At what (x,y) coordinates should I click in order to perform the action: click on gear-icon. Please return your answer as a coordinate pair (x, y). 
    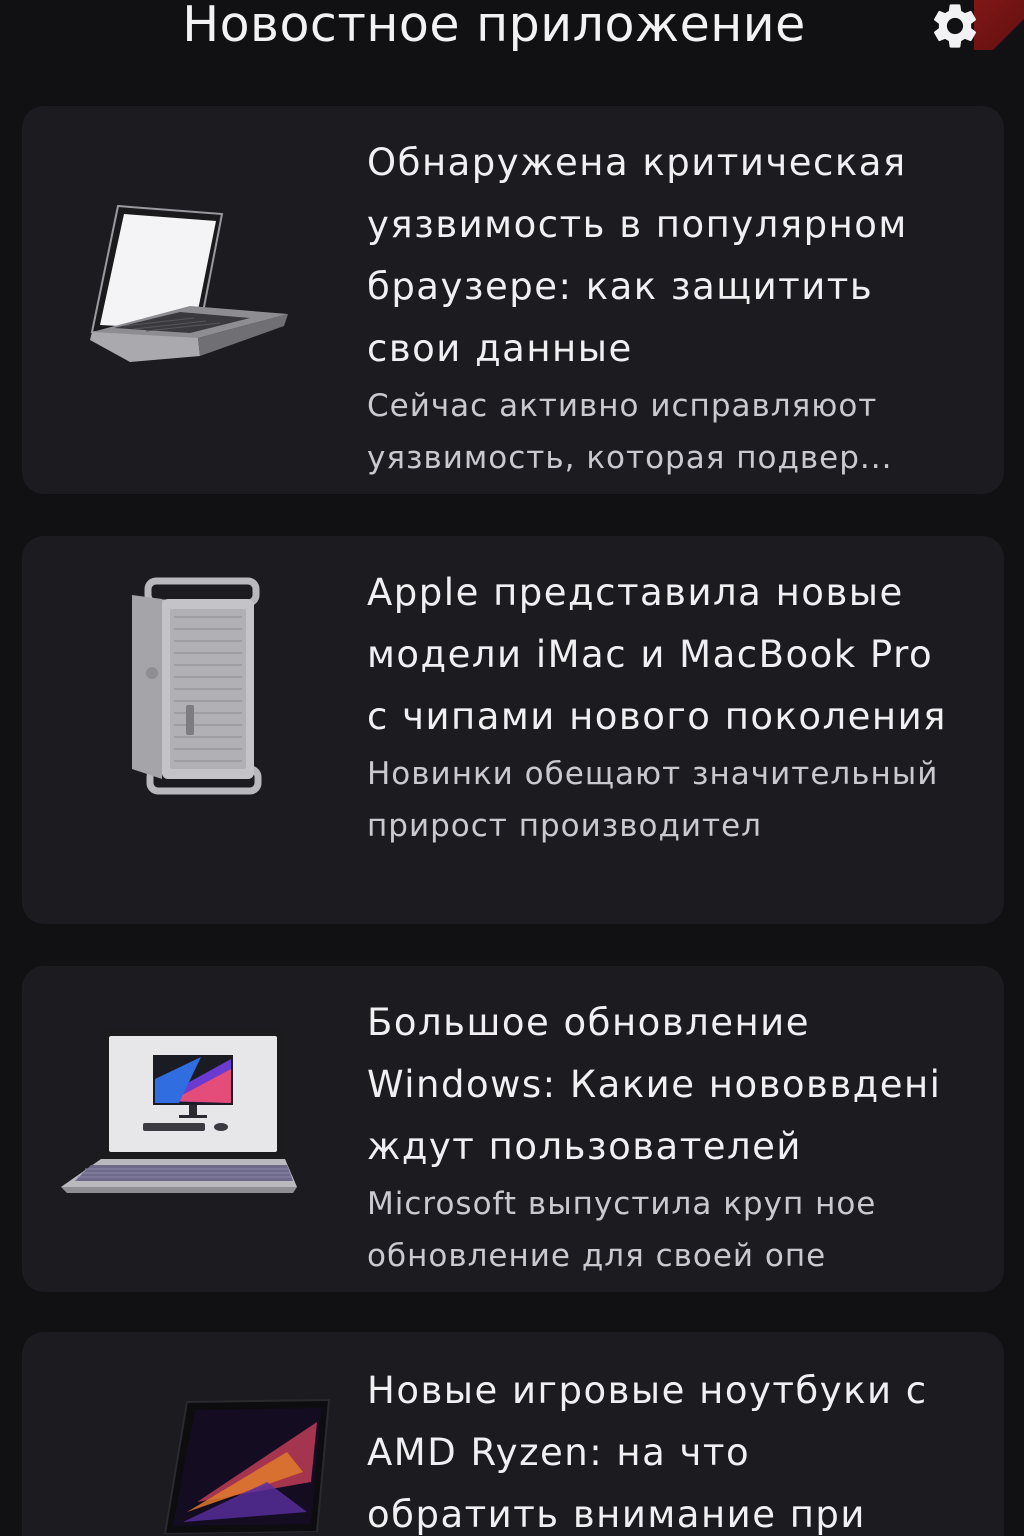
    Looking at the image, I should click on (955, 26).